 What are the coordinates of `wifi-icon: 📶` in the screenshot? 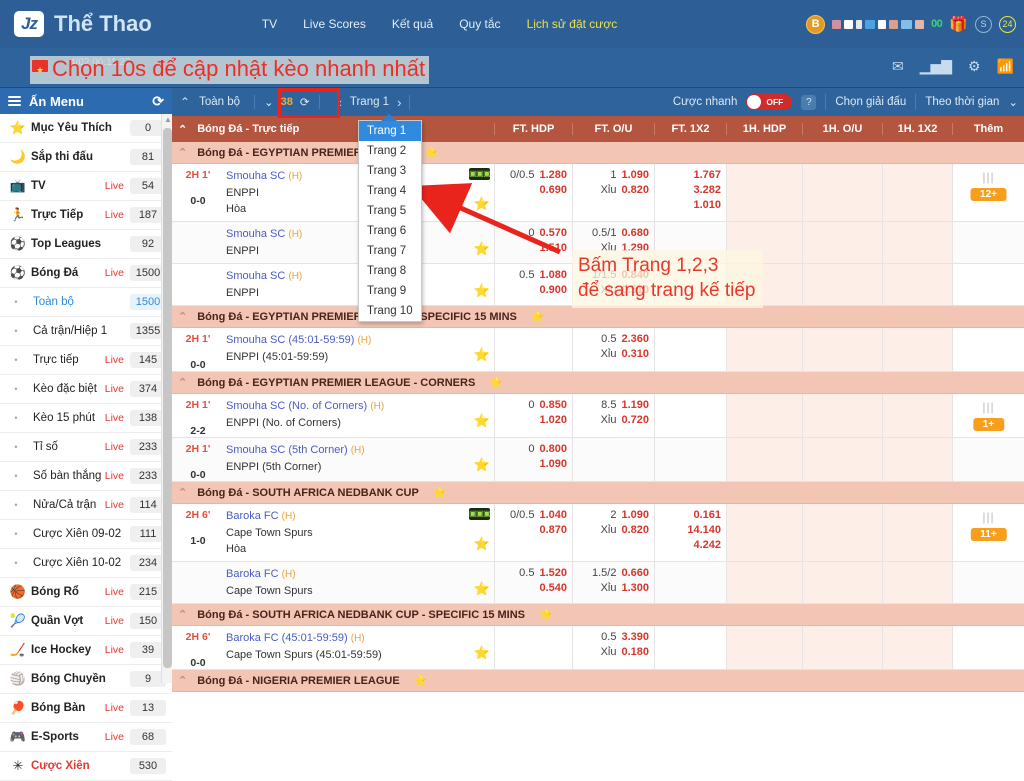 It's located at (1005, 66).